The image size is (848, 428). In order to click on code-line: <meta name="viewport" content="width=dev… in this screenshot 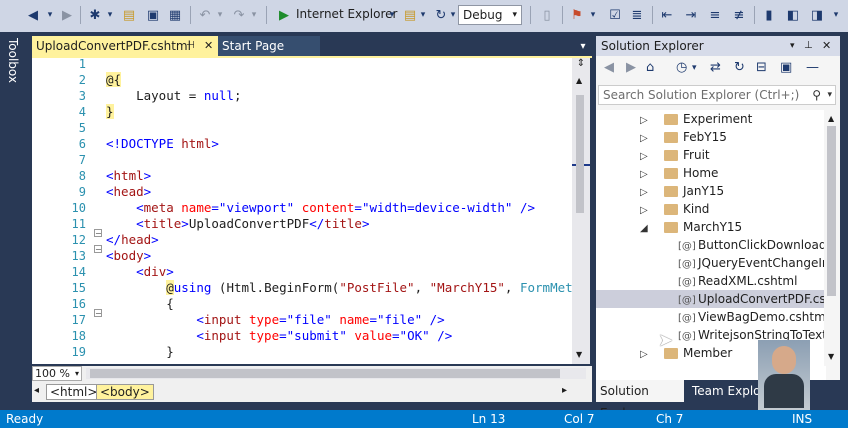, I will do `click(320, 208)`.